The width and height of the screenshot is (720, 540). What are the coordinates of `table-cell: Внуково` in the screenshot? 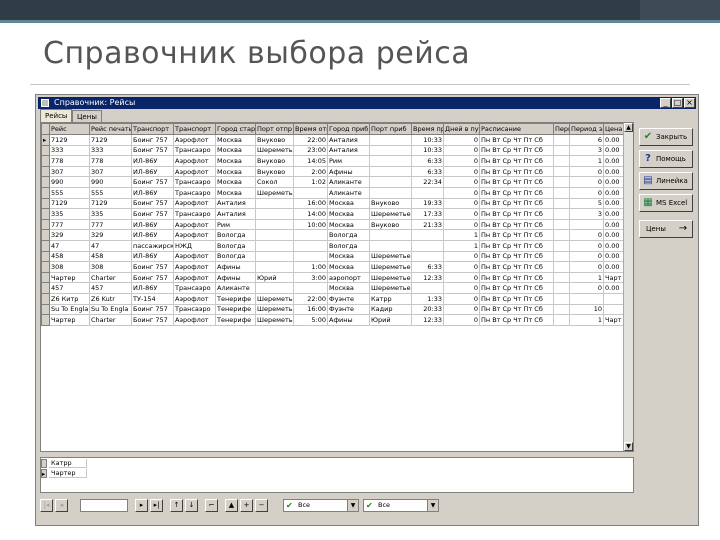 It's located at (390, 225).